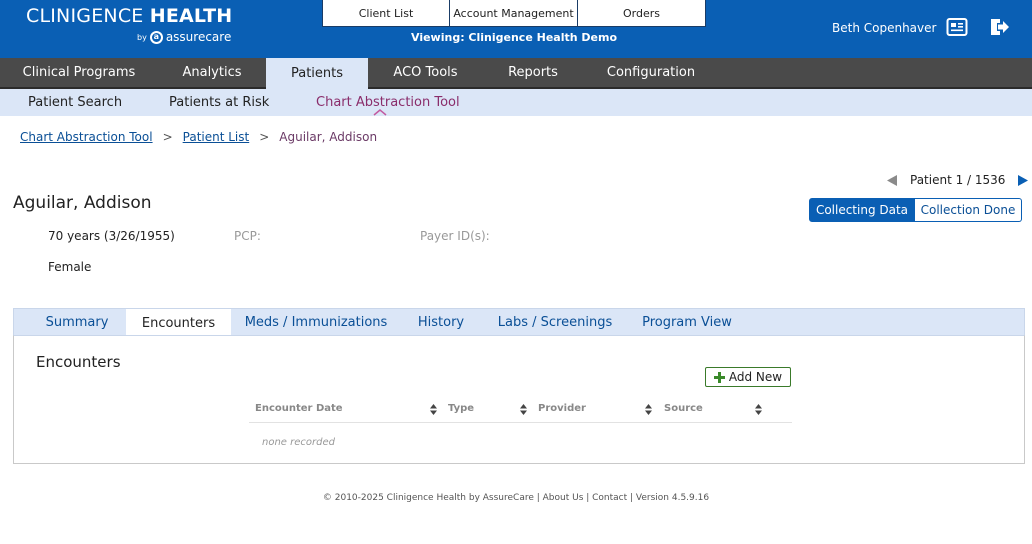  What do you see at coordinates (642, 13) in the screenshot?
I see `top-nav-orders: Orders` at bounding box center [642, 13].